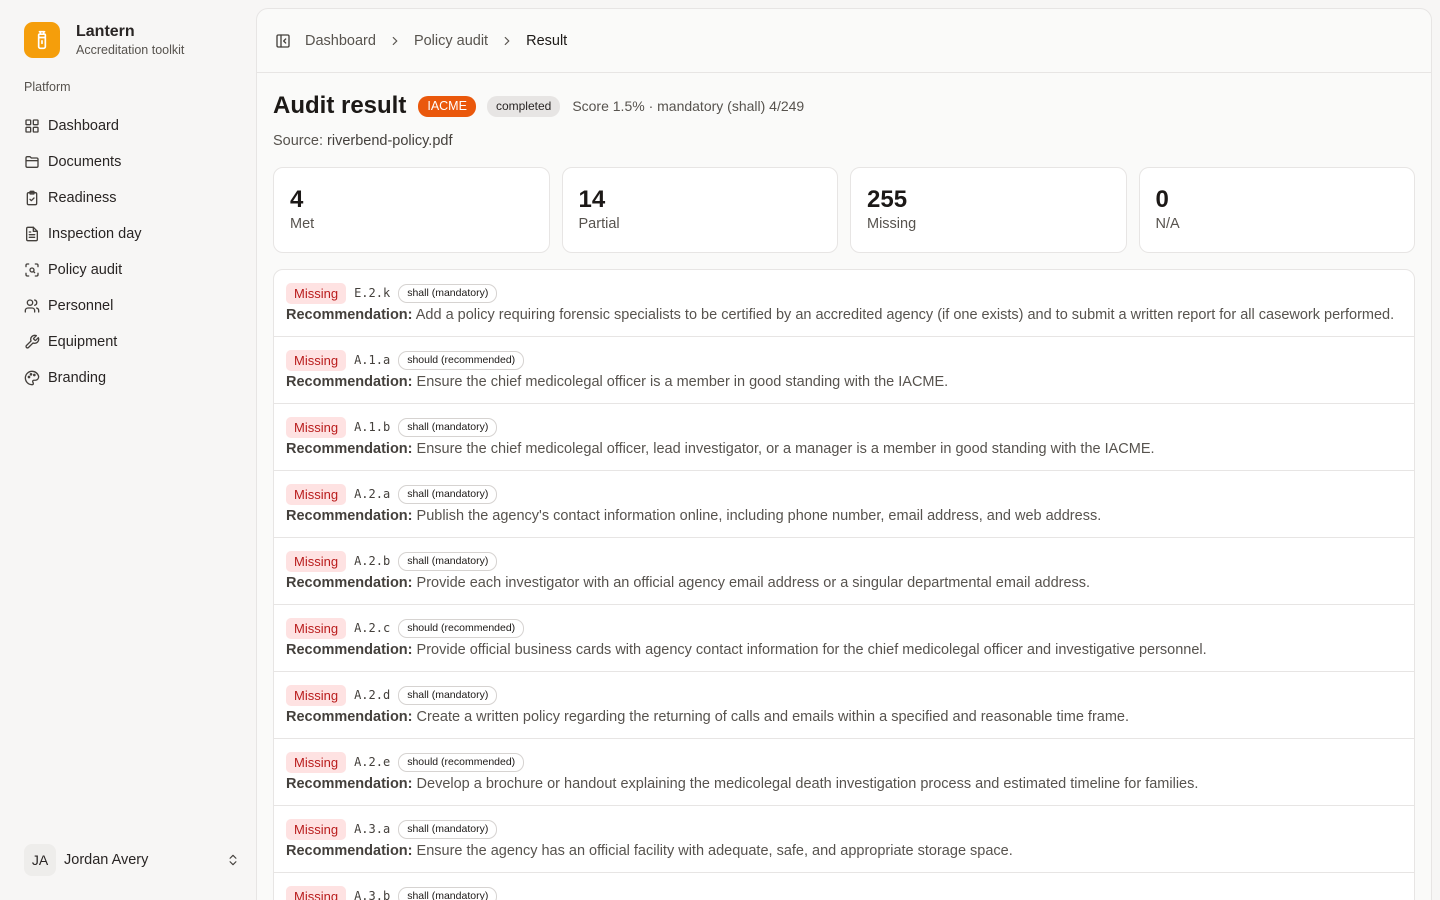 Image resolution: width=1440 pixels, height=900 pixels. Describe the element at coordinates (372, 829) in the screenshot. I see `requirement-code: A.3.a` at that location.